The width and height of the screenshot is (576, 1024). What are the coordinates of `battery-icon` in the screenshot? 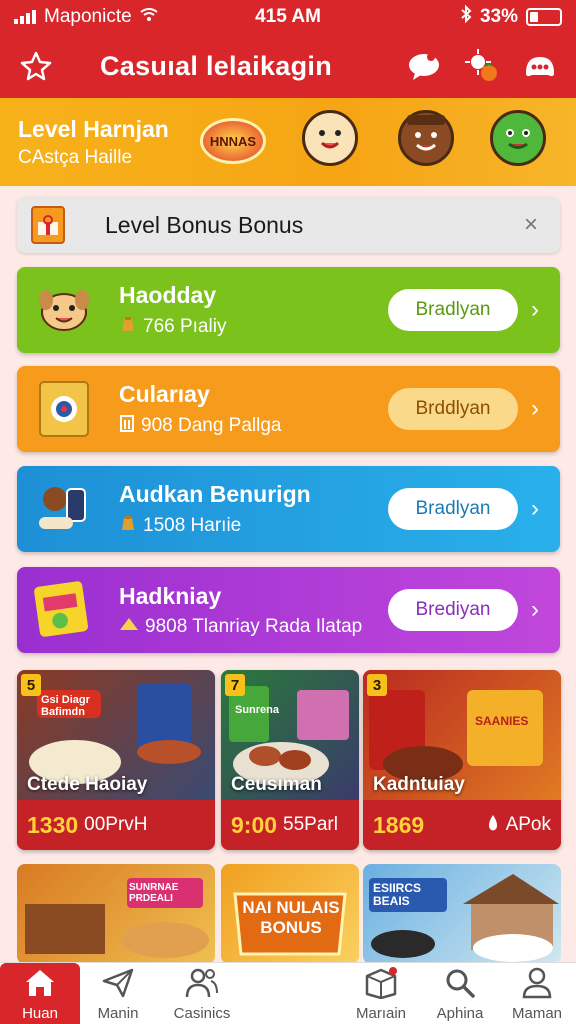 It's located at (544, 17).